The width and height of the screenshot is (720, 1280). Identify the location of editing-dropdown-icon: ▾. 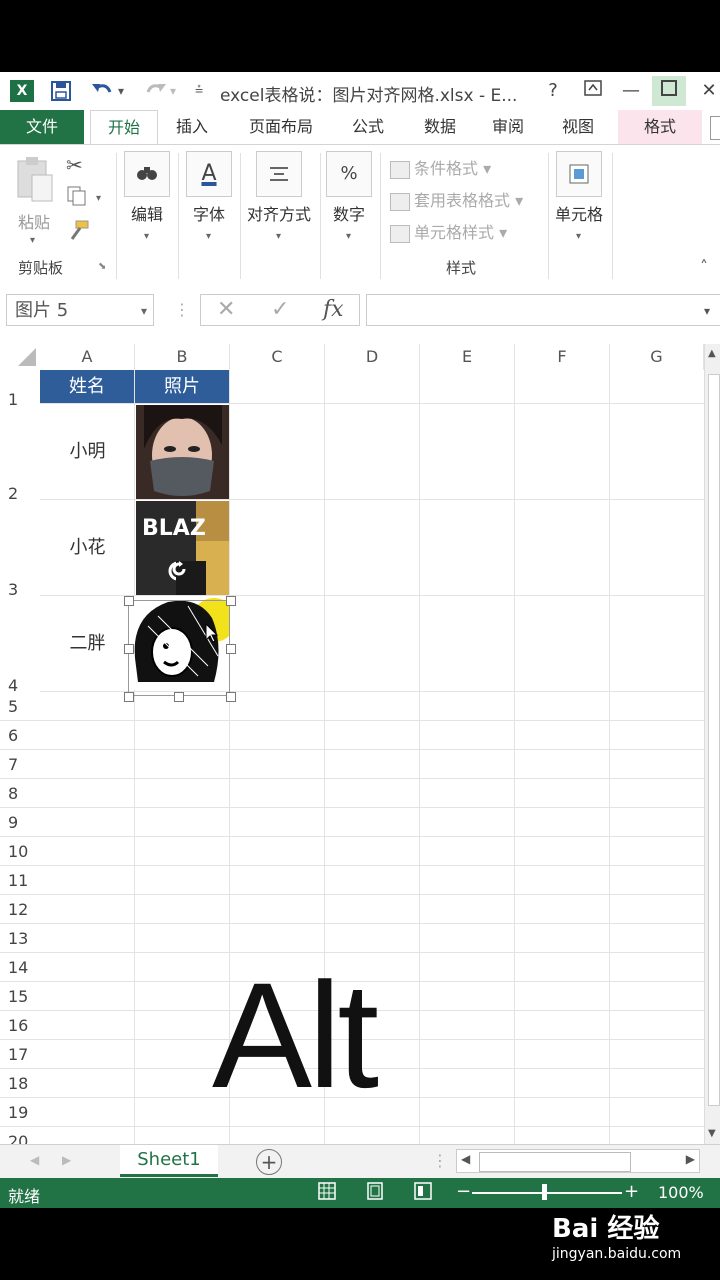
(146, 236).